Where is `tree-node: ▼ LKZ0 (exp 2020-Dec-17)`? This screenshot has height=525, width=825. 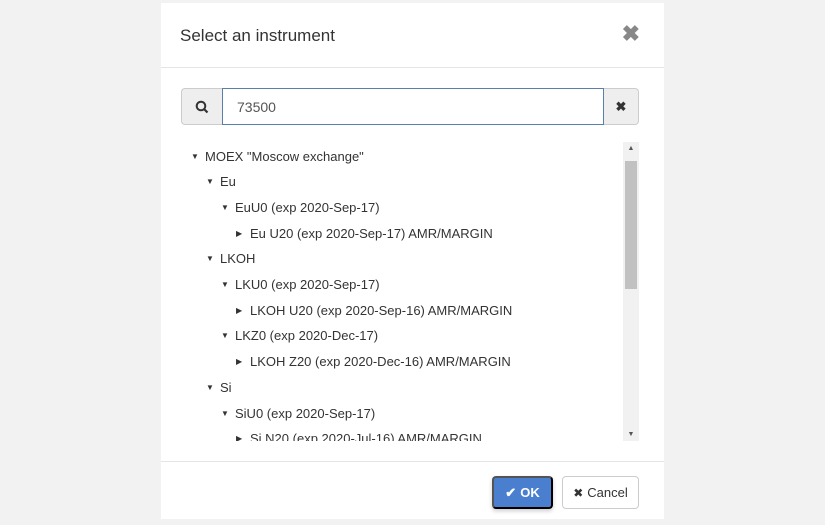
tree-node: ▼ LKZ0 (exp 2020-Dec-17) is located at coordinates (299, 336).